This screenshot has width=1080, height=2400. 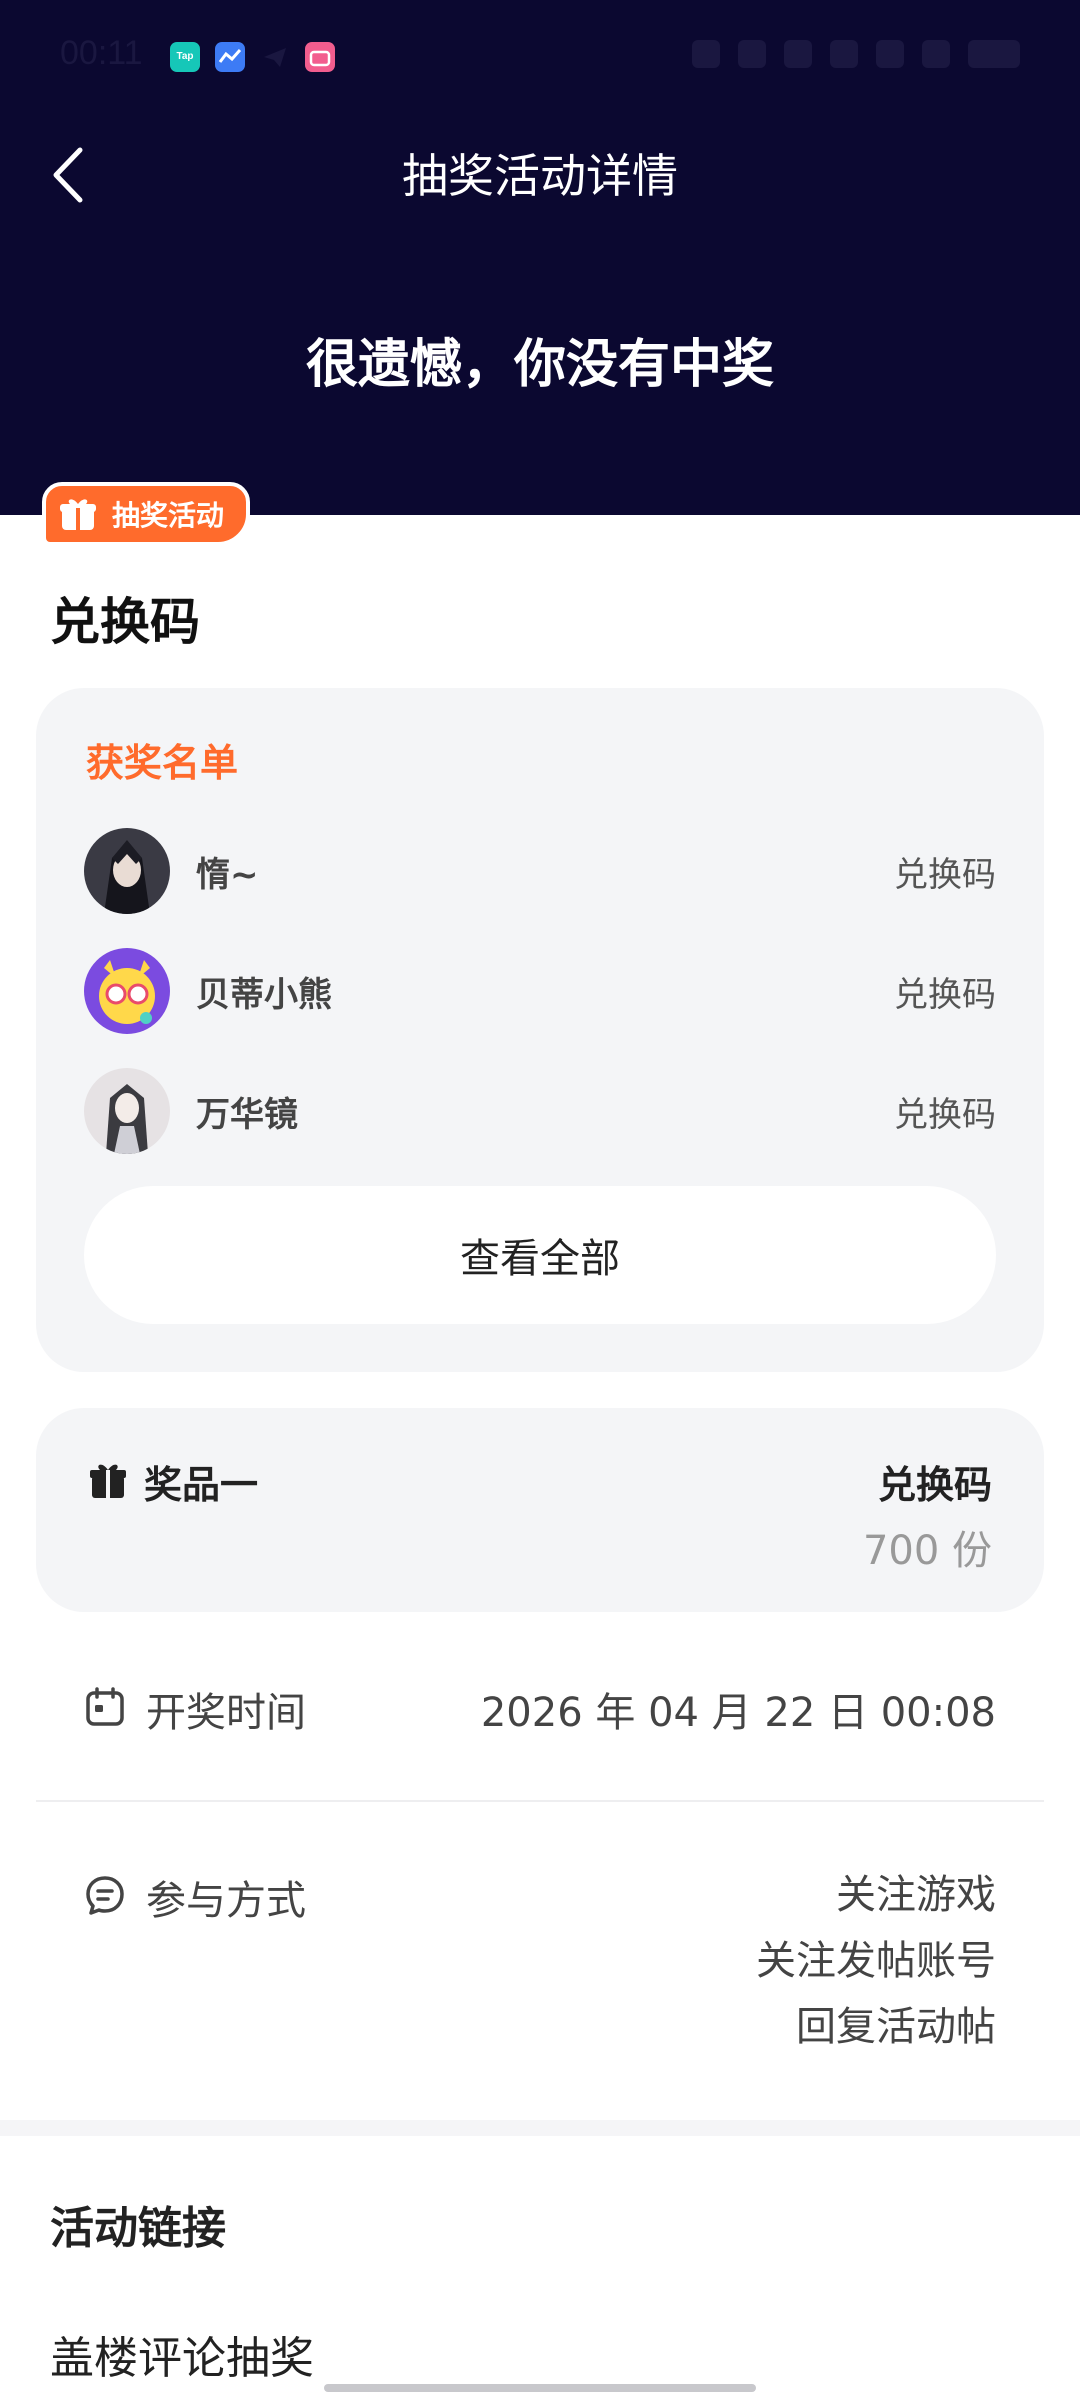 I want to click on badge-label: 抽奖活动, so click(x=168, y=515).